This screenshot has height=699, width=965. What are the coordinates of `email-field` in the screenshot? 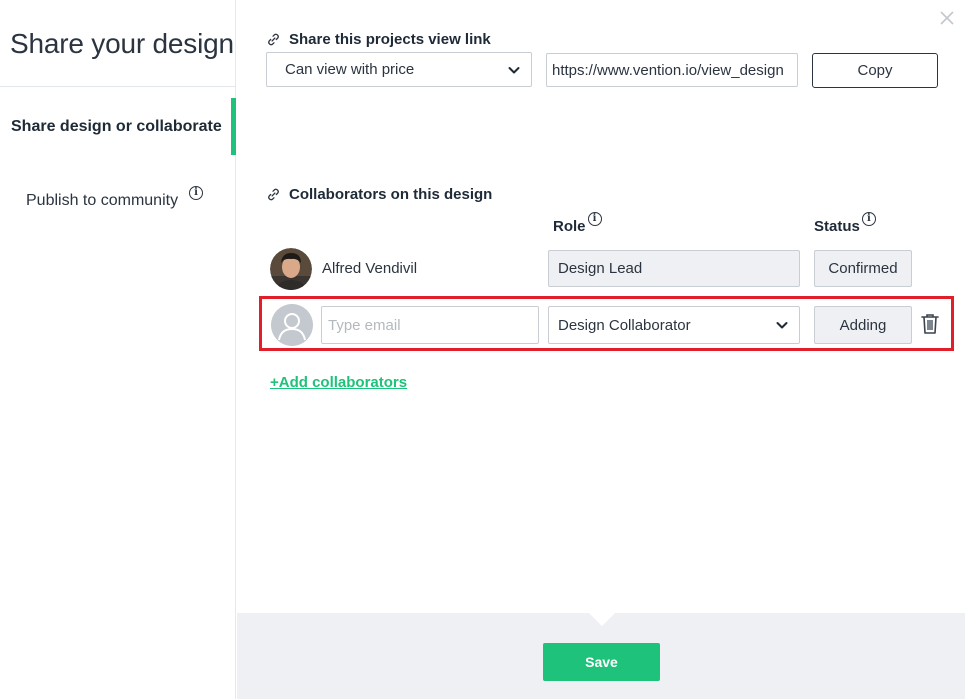 It's located at (430, 325).